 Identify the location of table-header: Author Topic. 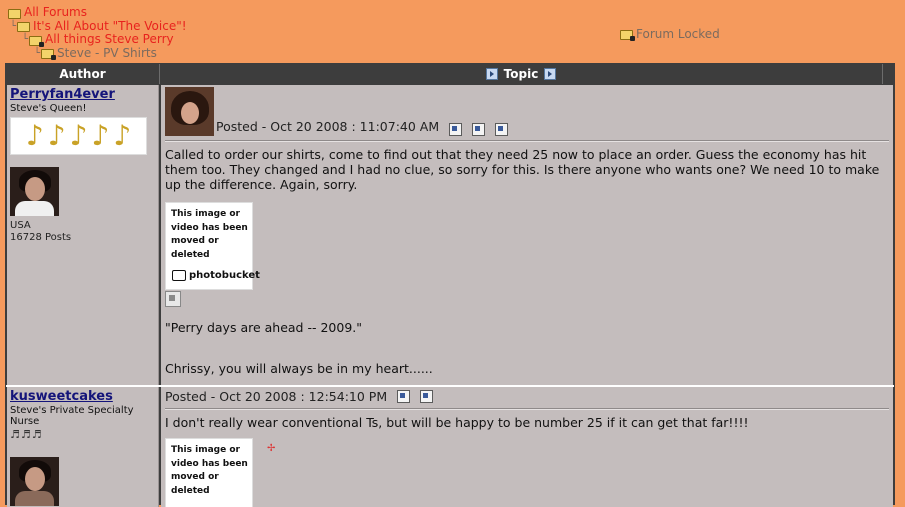
(450, 74).